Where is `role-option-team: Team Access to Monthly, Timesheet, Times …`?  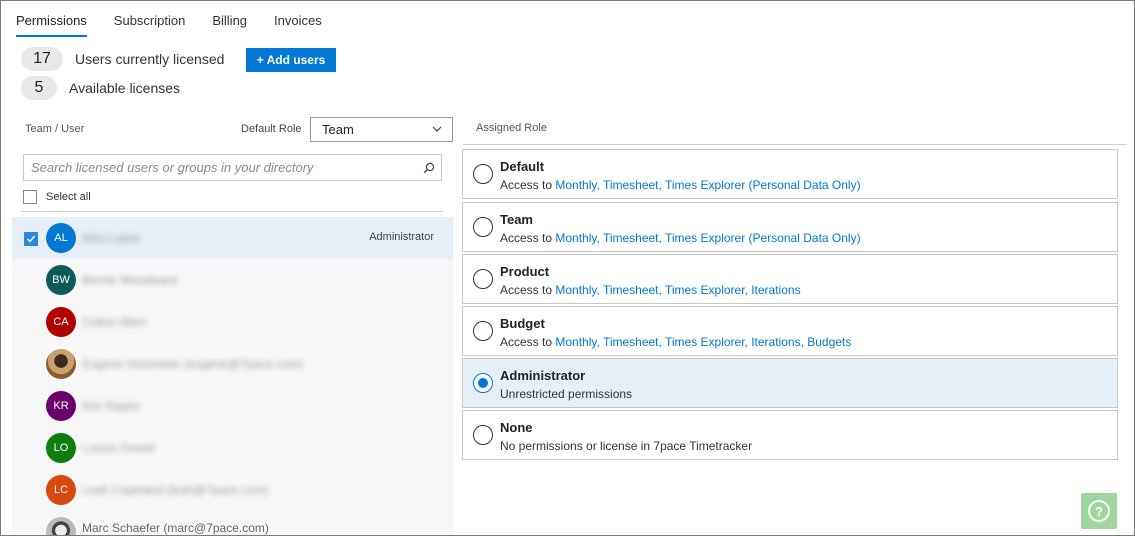
role-option-team: Team Access to Monthly, Timesheet, Times … is located at coordinates (790, 227).